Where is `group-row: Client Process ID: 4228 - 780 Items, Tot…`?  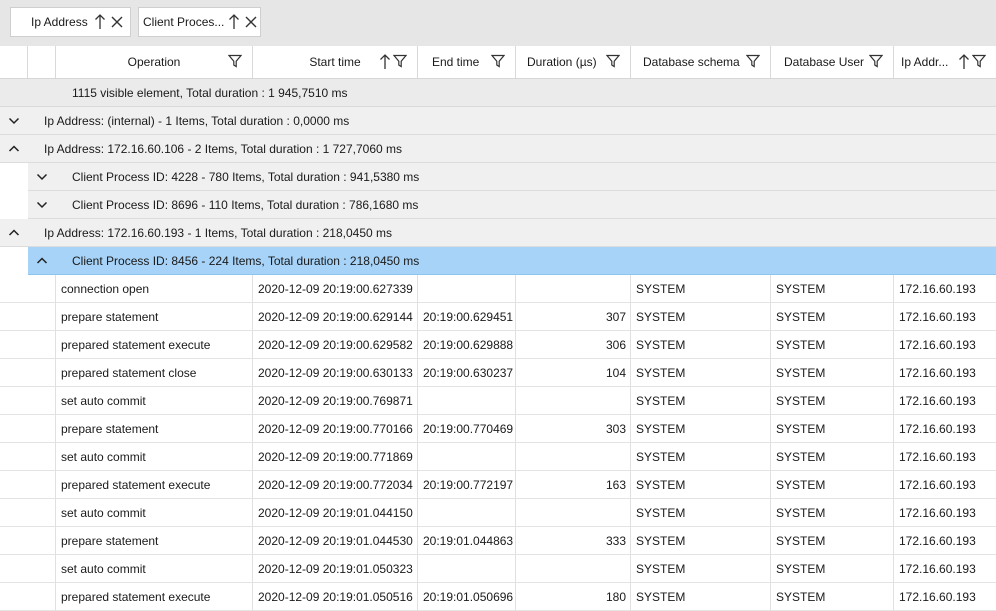
group-row: Client Process ID: 4228 - 780 Items, Tot… is located at coordinates (512, 177).